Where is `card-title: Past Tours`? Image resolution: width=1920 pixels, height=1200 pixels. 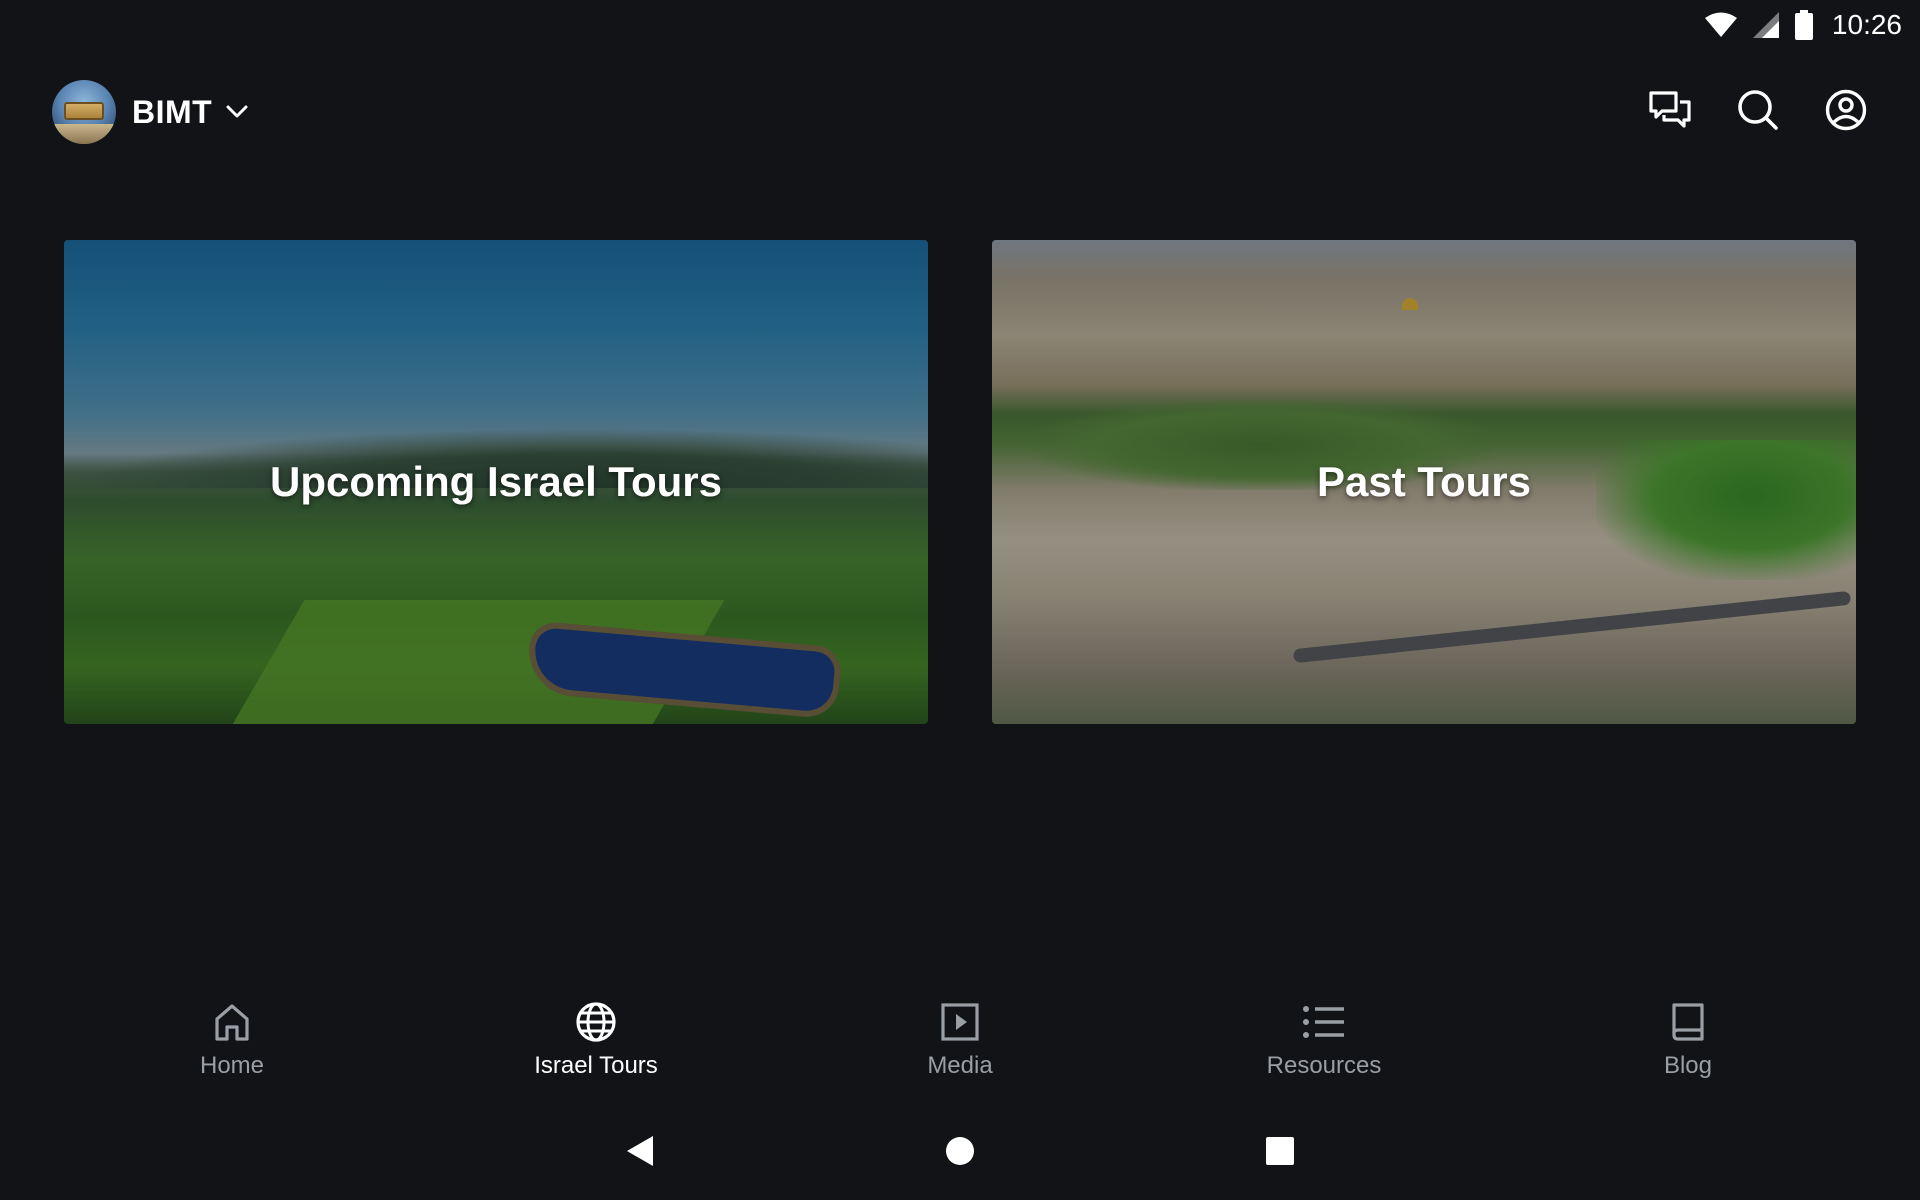 card-title: Past Tours is located at coordinates (1424, 481).